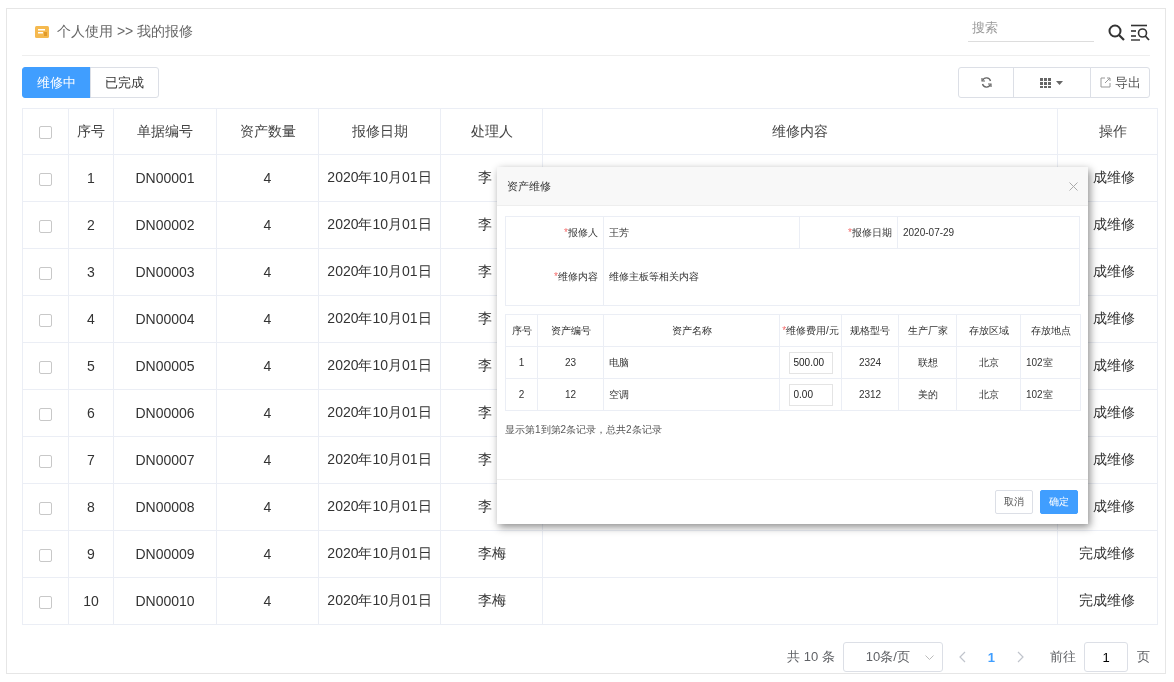  I want to click on column-header: 存放地点, so click(1050, 330).